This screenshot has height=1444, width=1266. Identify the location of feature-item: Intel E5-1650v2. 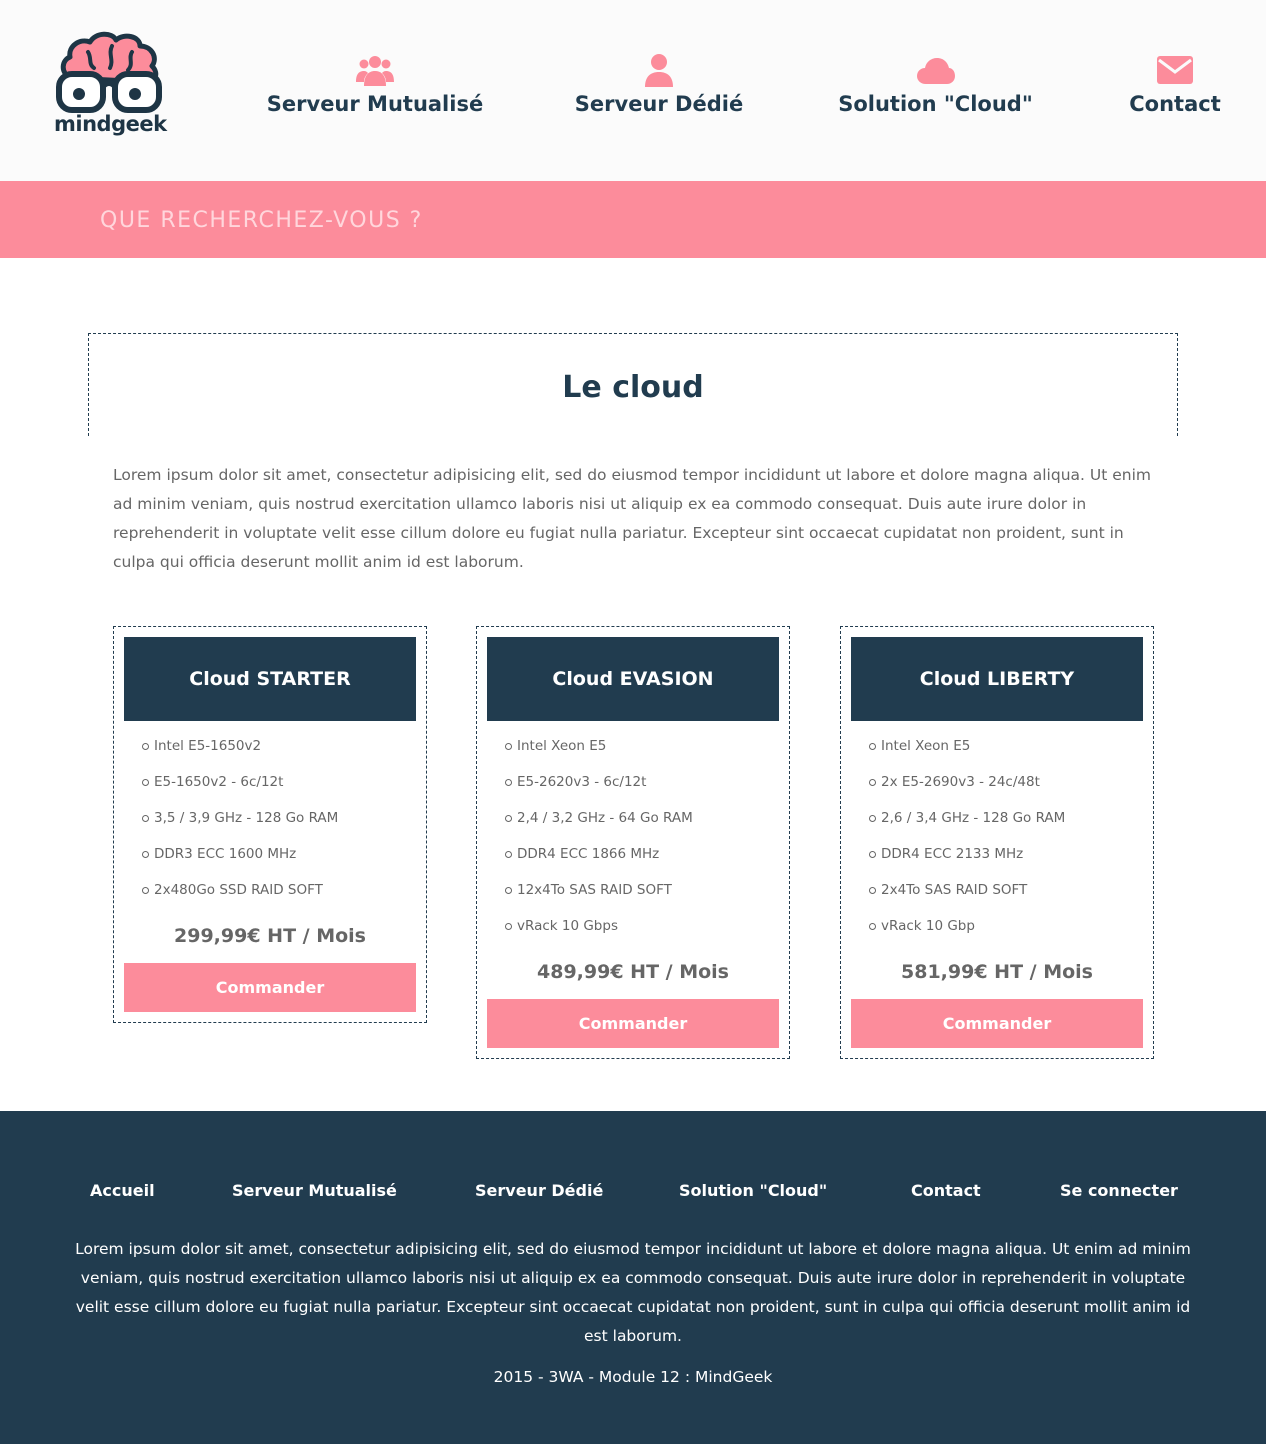
(279, 746).